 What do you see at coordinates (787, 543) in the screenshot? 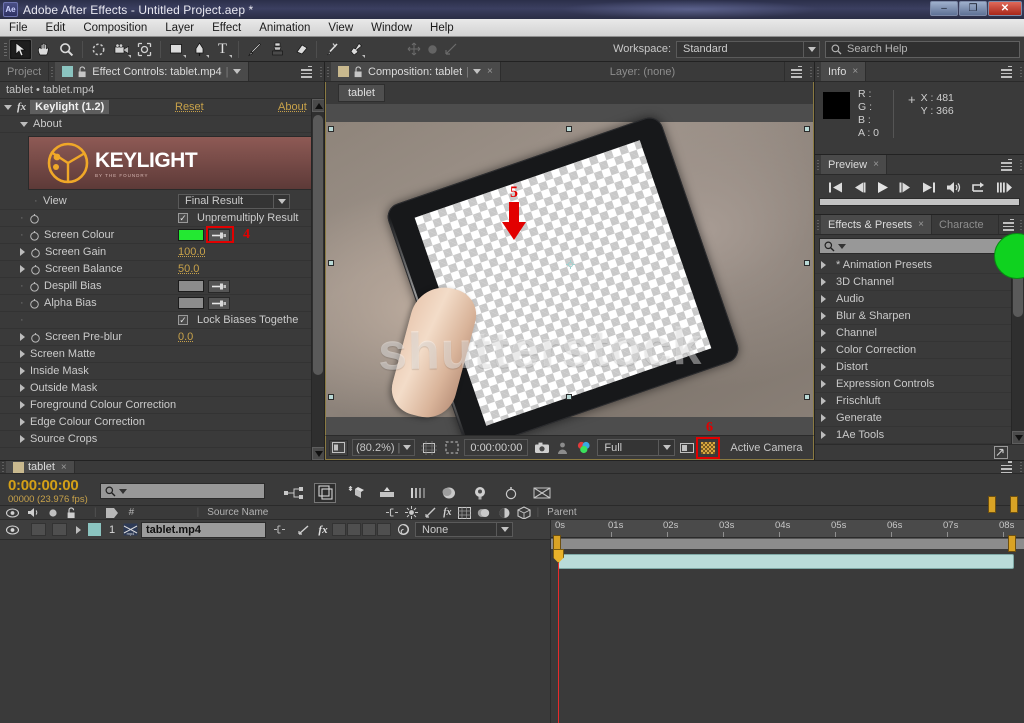
I see `work-area-bar` at bounding box center [787, 543].